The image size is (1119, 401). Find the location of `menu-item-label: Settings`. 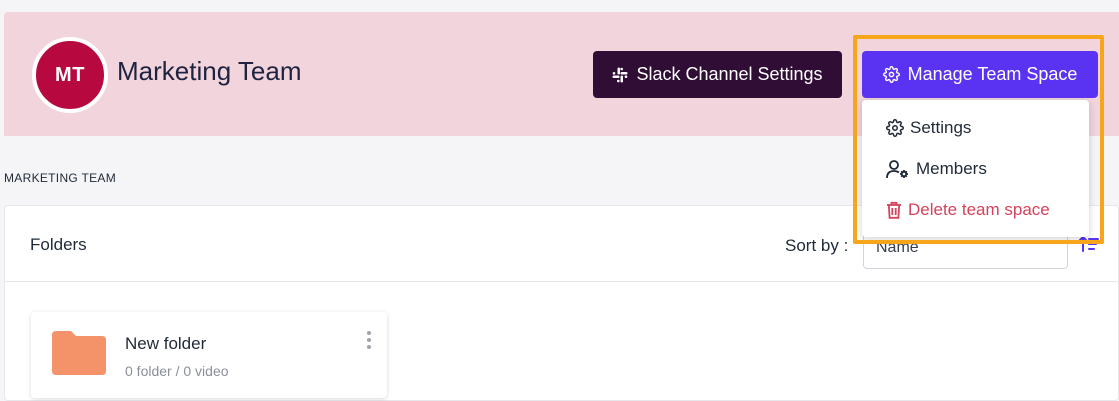

menu-item-label: Settings is located at coordinates (941, 127).